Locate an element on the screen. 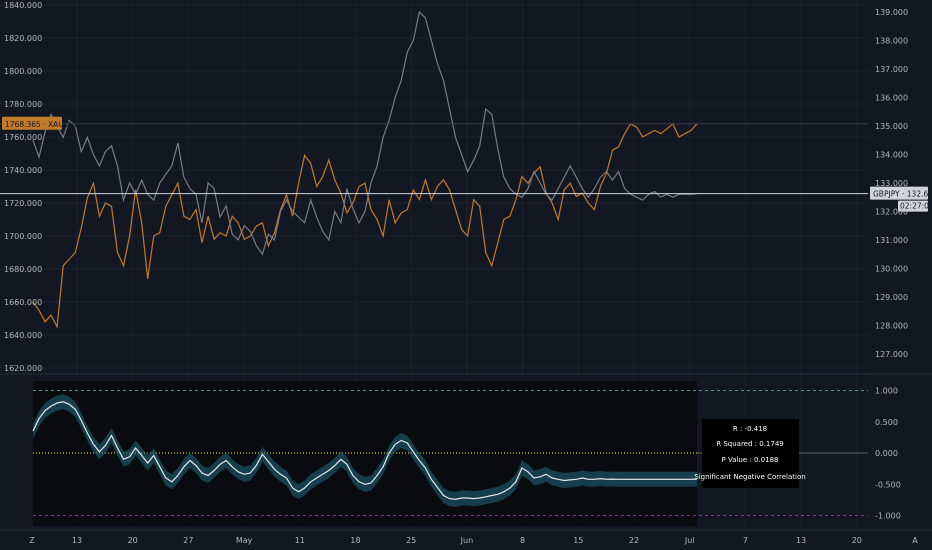 The height and width of the screenshot is (550, 932). right-tick-label: 133.000 is located at coordinates (891, 183).